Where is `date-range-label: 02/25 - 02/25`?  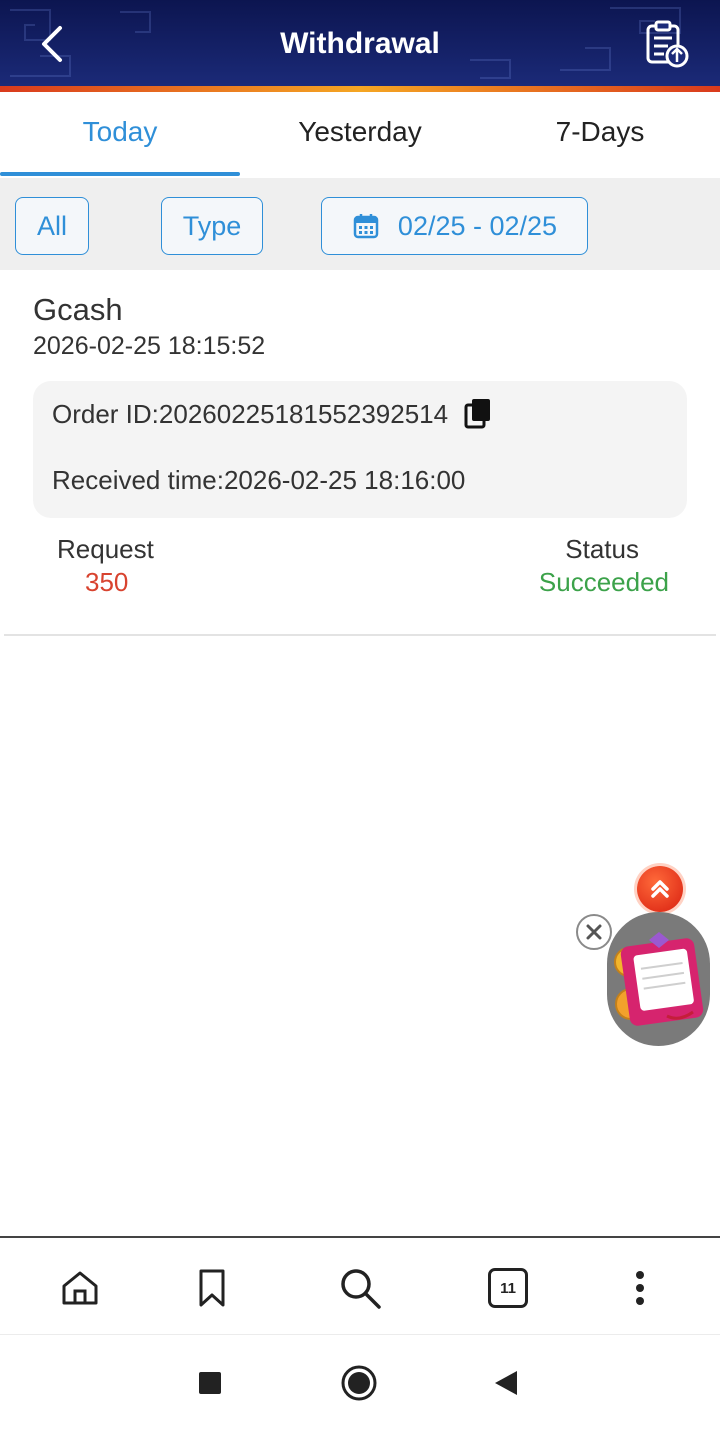 date-range-label: 02/25 - 02/25 is located at coordinates (477, 225).